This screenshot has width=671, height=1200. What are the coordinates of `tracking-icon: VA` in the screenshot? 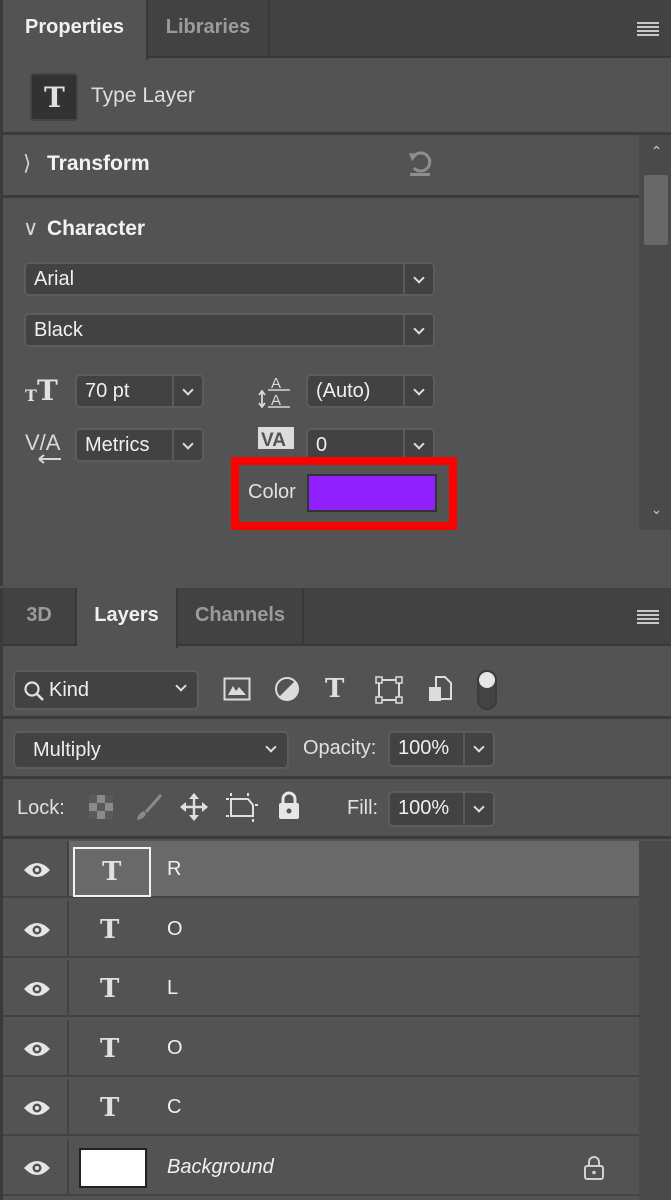 It's located at (276, 439).